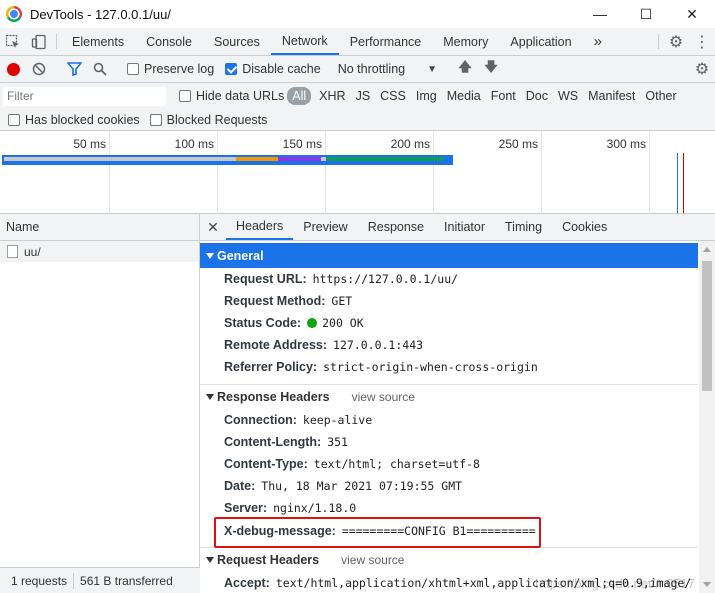 This screenshot has height=593, width=715. Describe the element at coordinates (39, 580) in the screenshot. I see `request-count: 1 requests` at that location.